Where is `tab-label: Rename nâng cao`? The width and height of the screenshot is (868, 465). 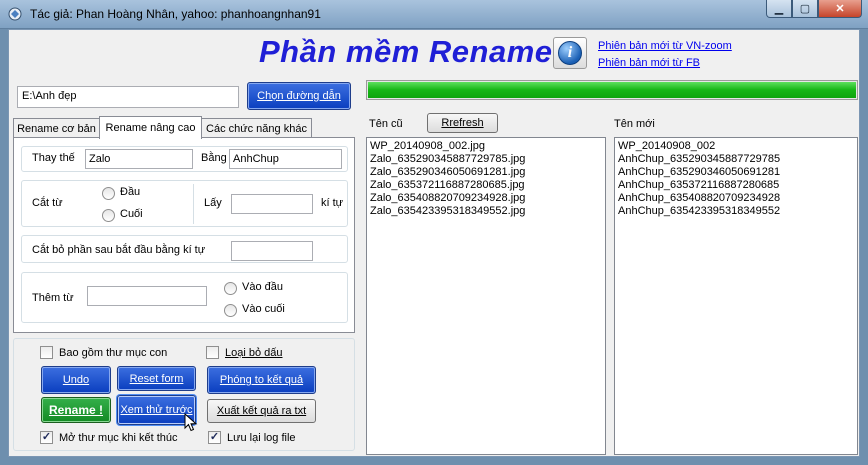 tab-label: Rename nâng cao is located at coordinates (150, 128).